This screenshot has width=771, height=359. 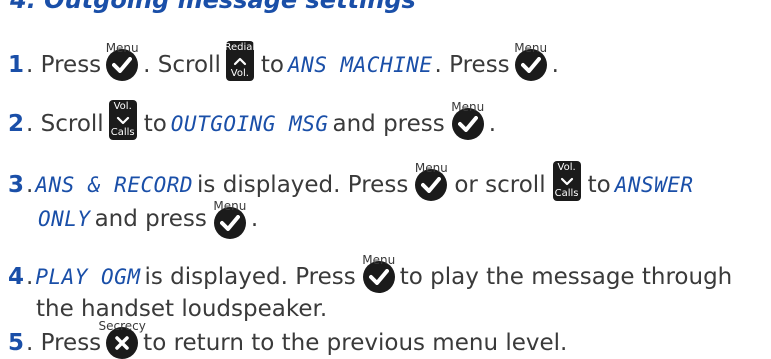 I want to click on redial-vol-key: Redial Vol., so click(x=240, y=61).